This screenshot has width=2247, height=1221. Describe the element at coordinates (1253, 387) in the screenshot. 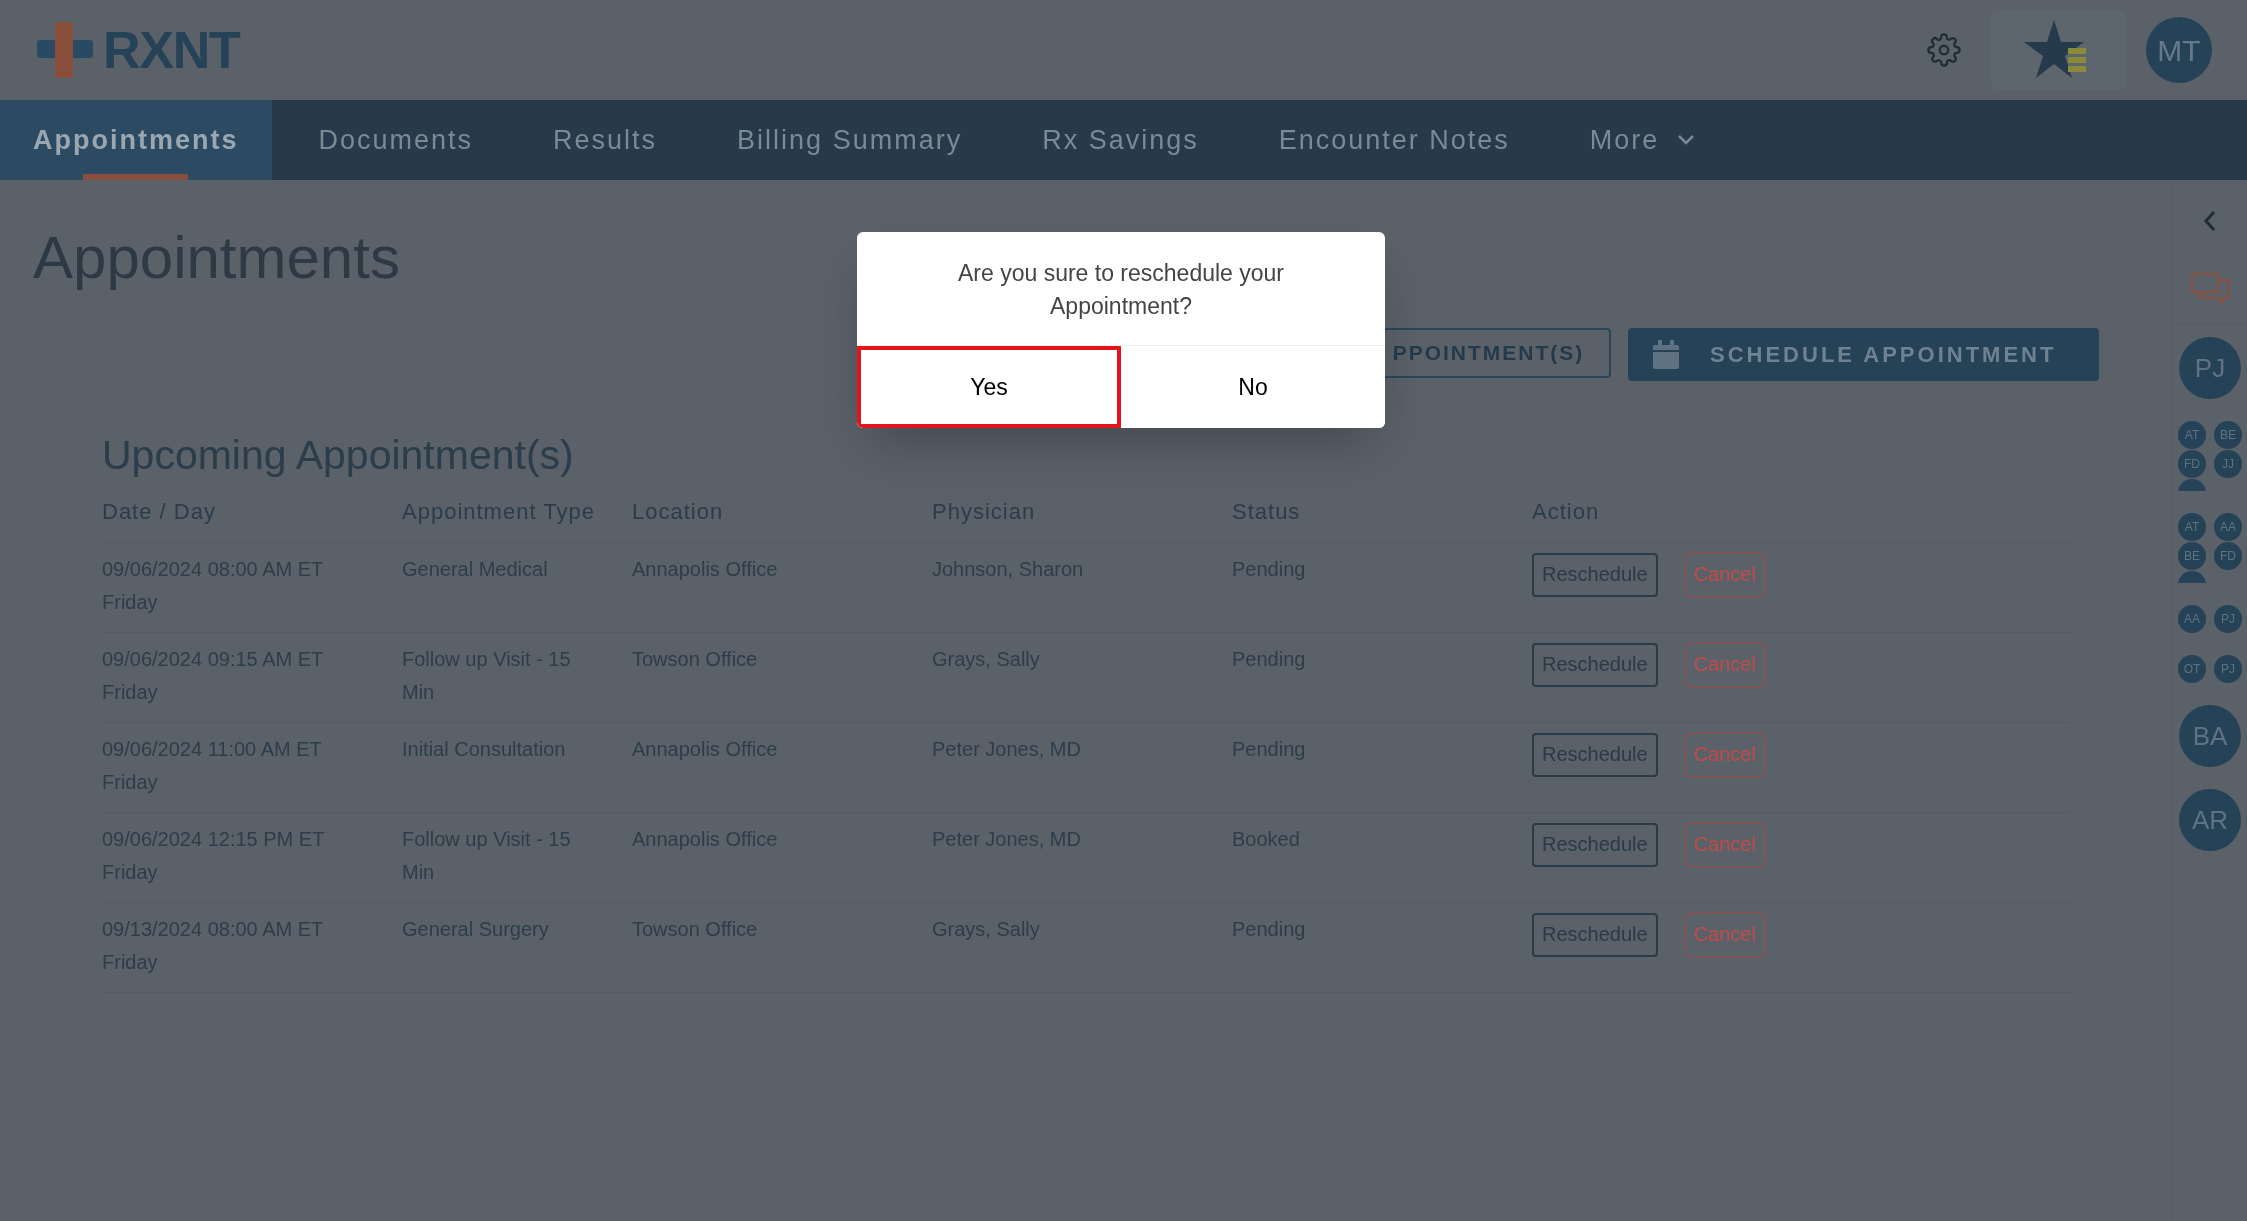

I see `dialog-button: No` at that location.